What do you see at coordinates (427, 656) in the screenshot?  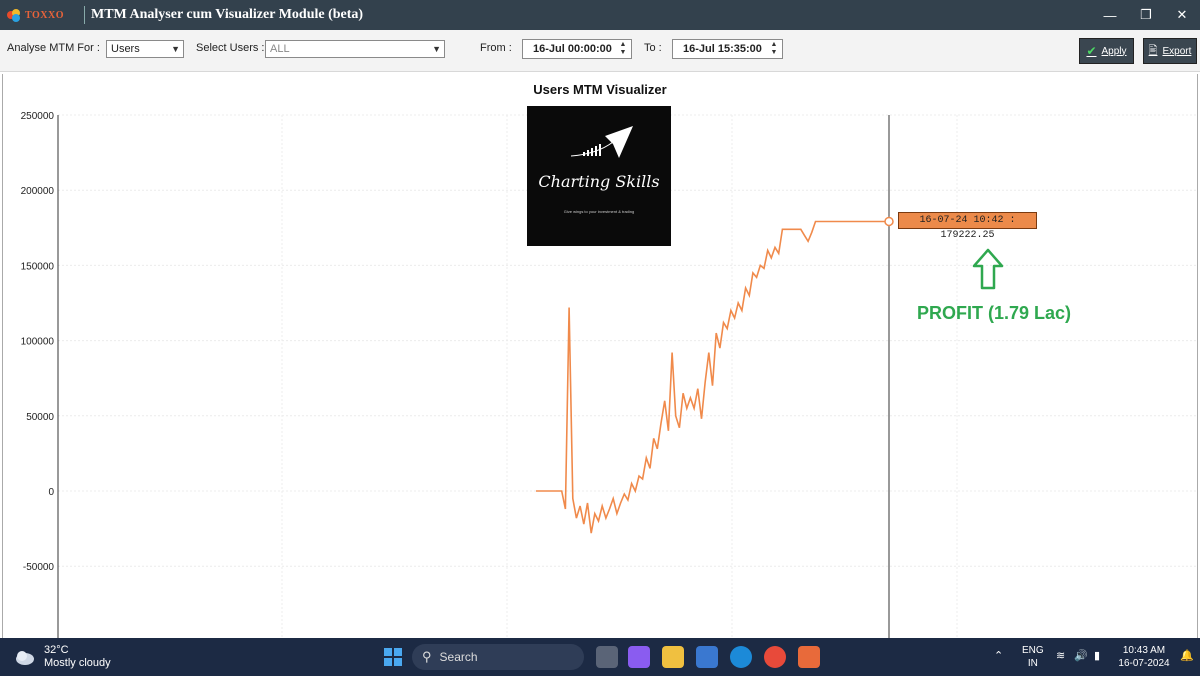 I see `search-icon: ⚲` at bounding box center [427, 656].